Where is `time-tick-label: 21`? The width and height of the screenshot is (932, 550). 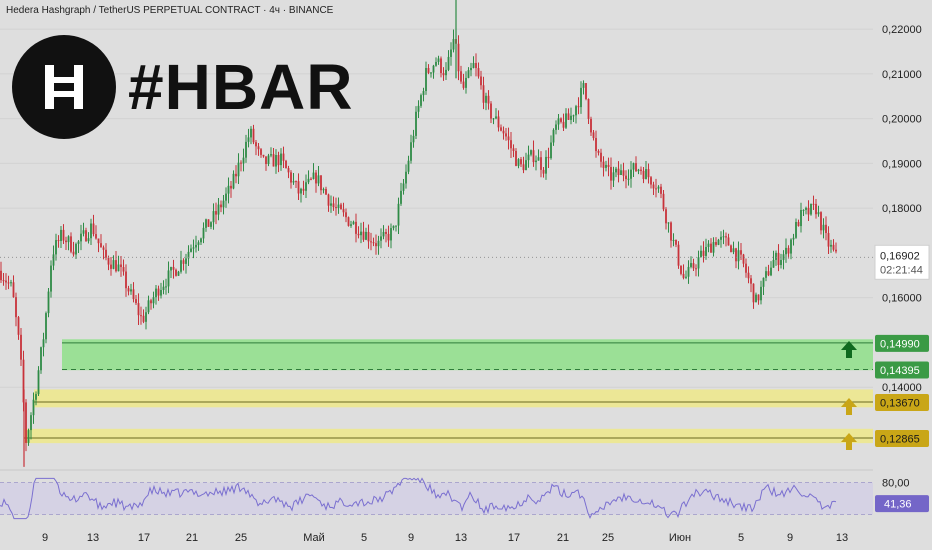 time-tick-label: 21 is located at coordinates (192, 538).